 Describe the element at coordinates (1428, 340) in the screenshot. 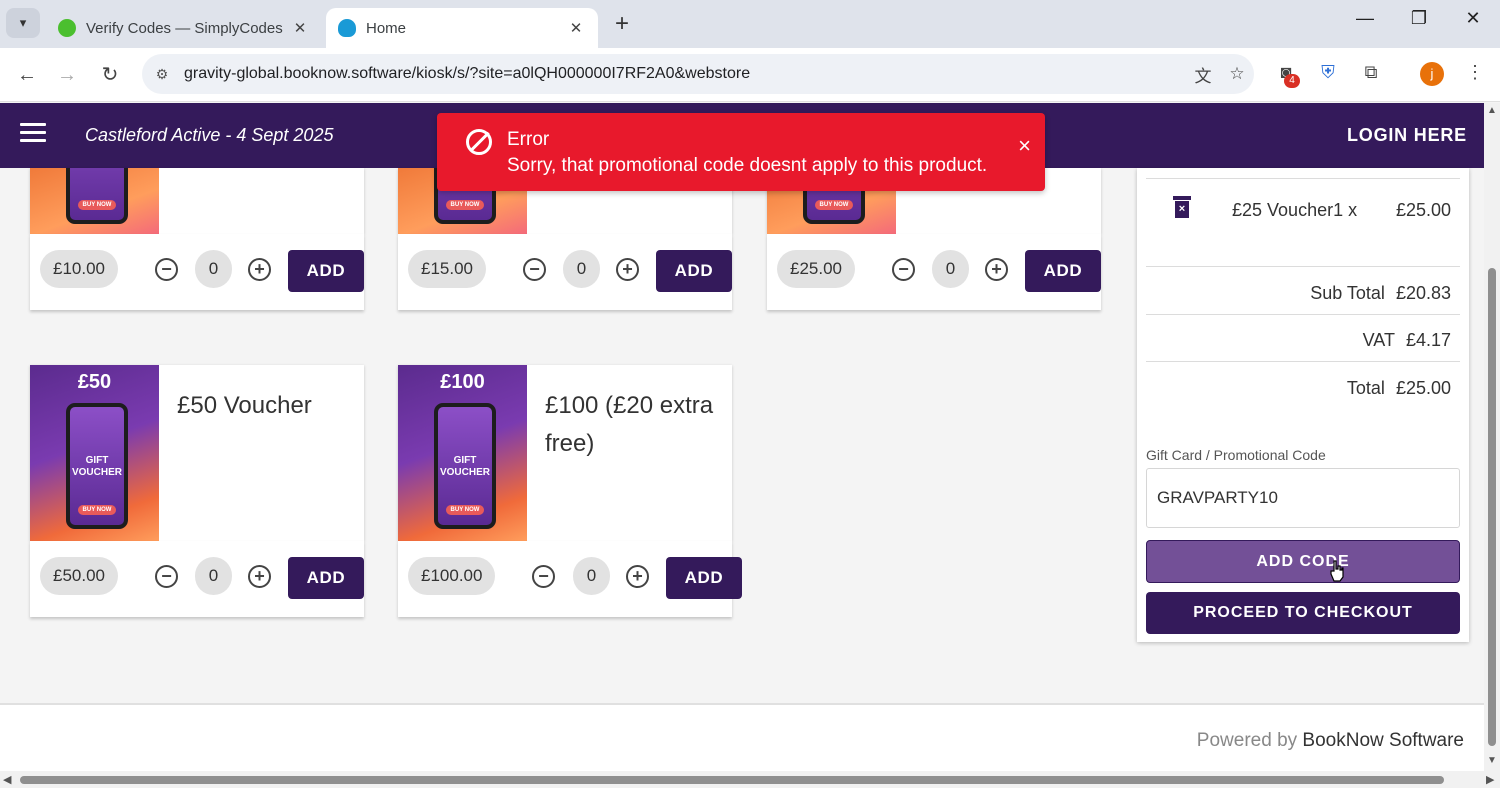

I see `vat-value: £4.17` at that location.